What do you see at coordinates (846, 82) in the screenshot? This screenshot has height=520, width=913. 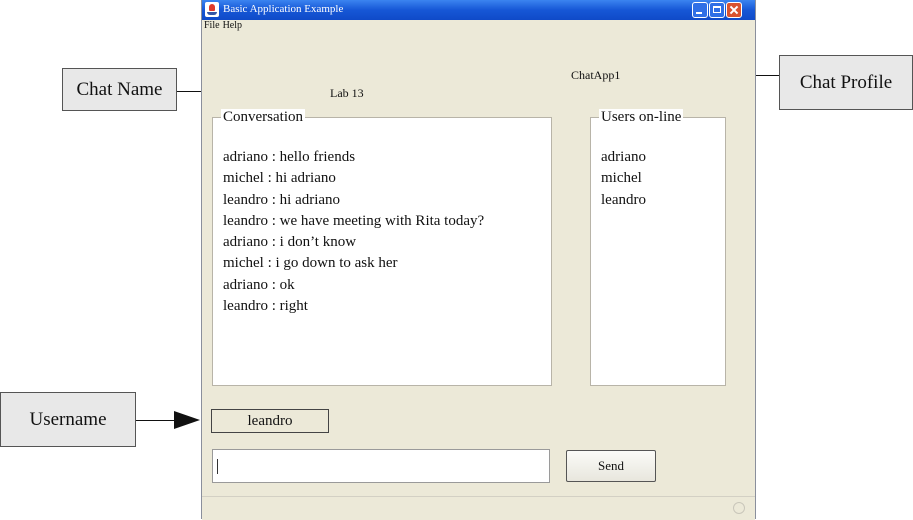 I see `callout-chat-profile: Chat Profile` at bounding box center [846, 82].